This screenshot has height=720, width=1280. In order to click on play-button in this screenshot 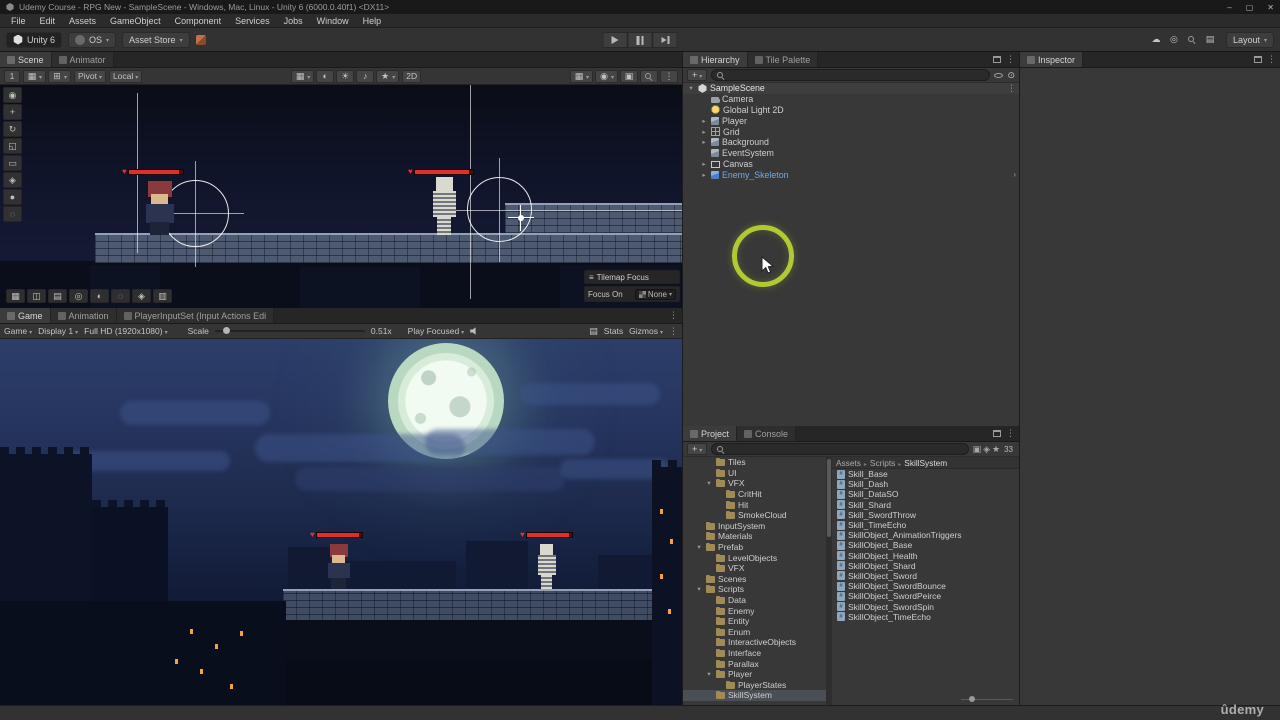, I will do `click(615, 40)`.